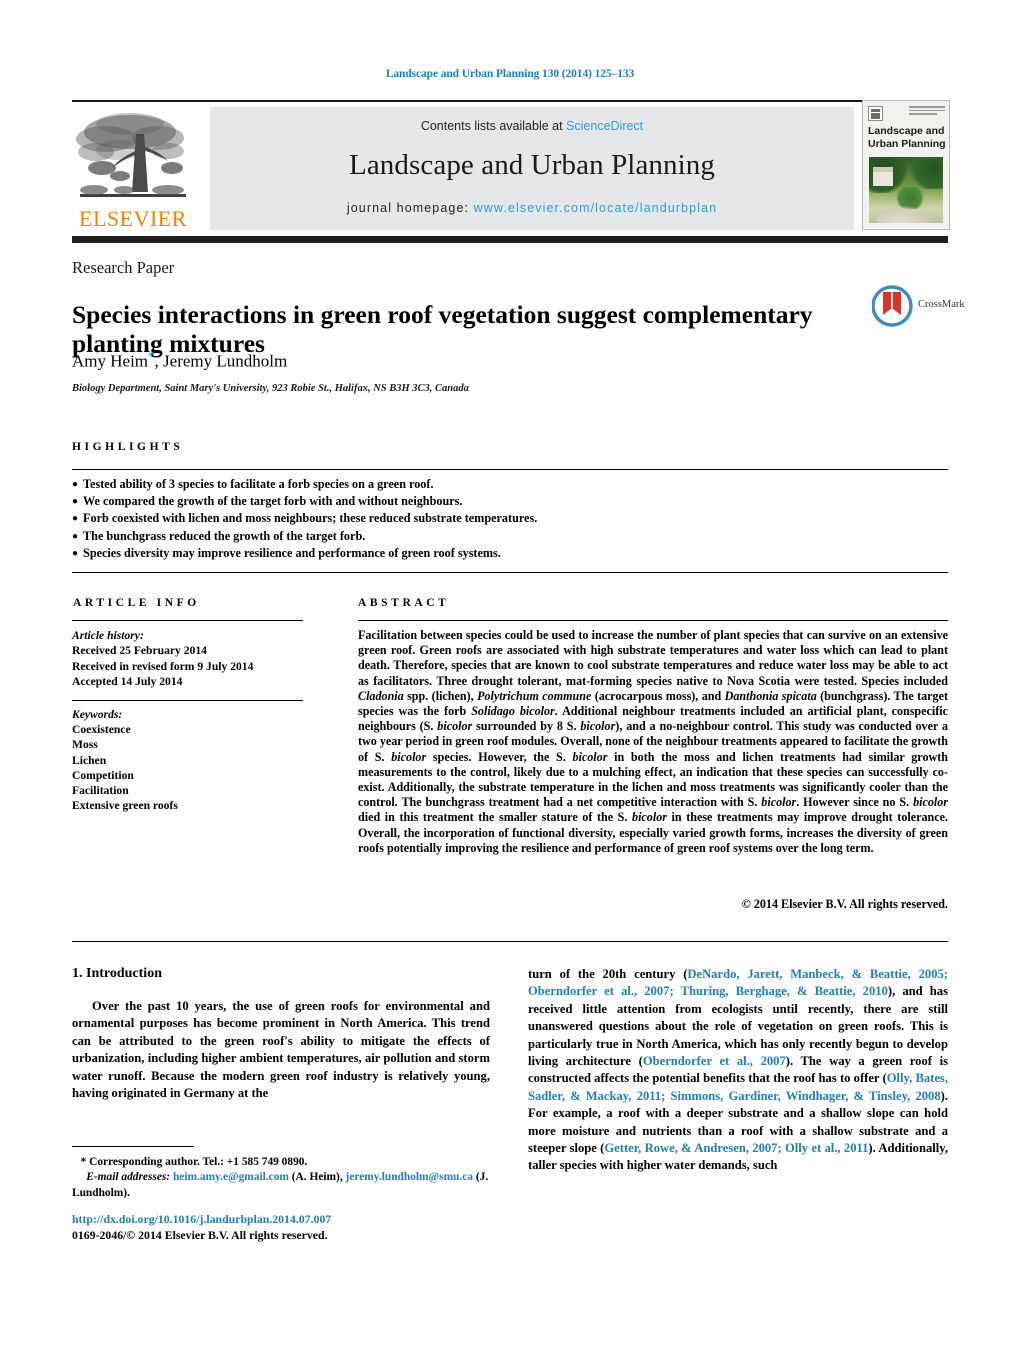  Describe the element at coordinates (85, 745) in the screenshot. I see `keyword-item: Moss` at that location.